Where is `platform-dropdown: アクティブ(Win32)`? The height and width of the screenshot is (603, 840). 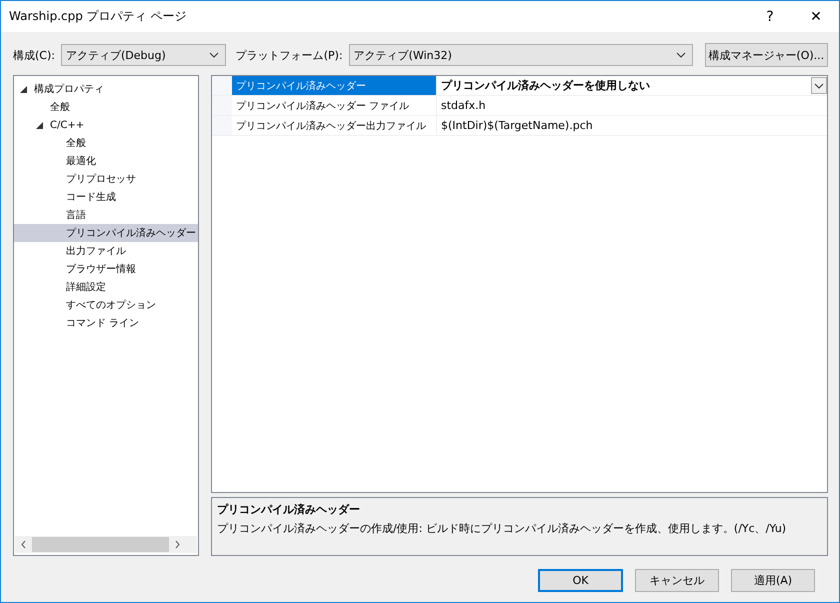
platform-dropdown: アクティブ(Win32) is located at coordinates (520, 55).